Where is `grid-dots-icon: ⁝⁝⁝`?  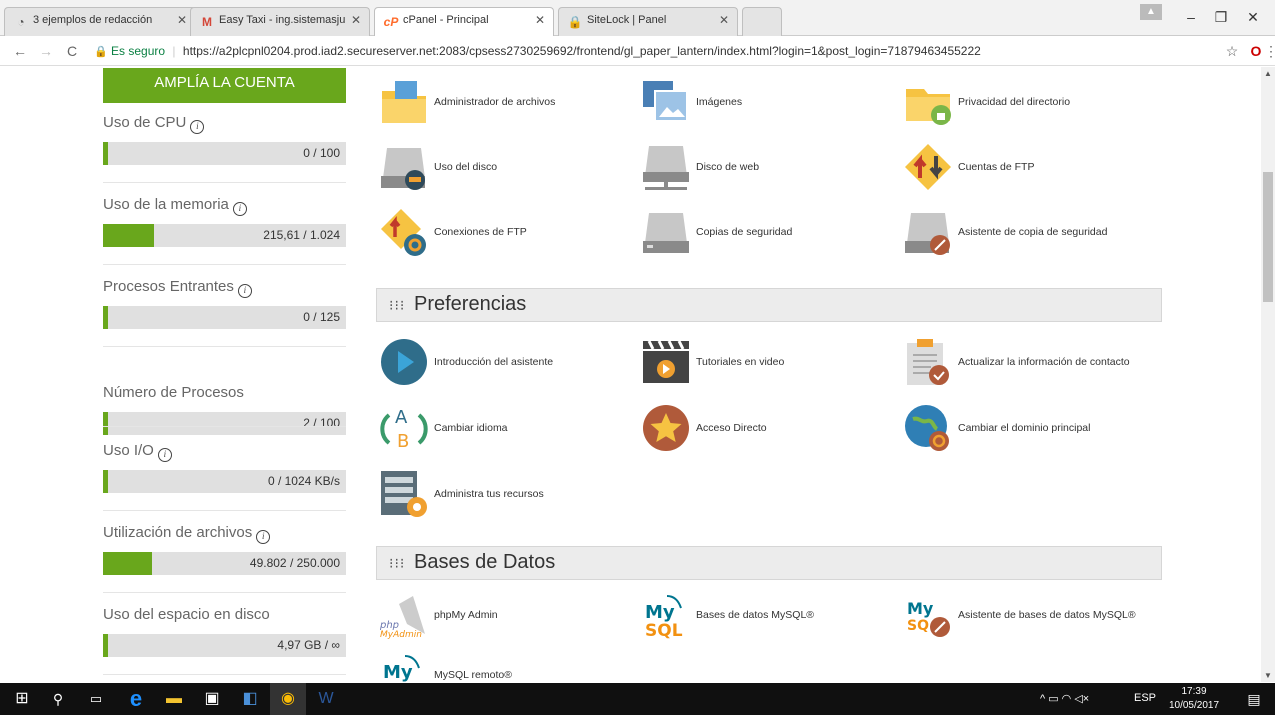
grid-dots-icon: ⁝⁝⁝ is located at coordinates (397, 305).